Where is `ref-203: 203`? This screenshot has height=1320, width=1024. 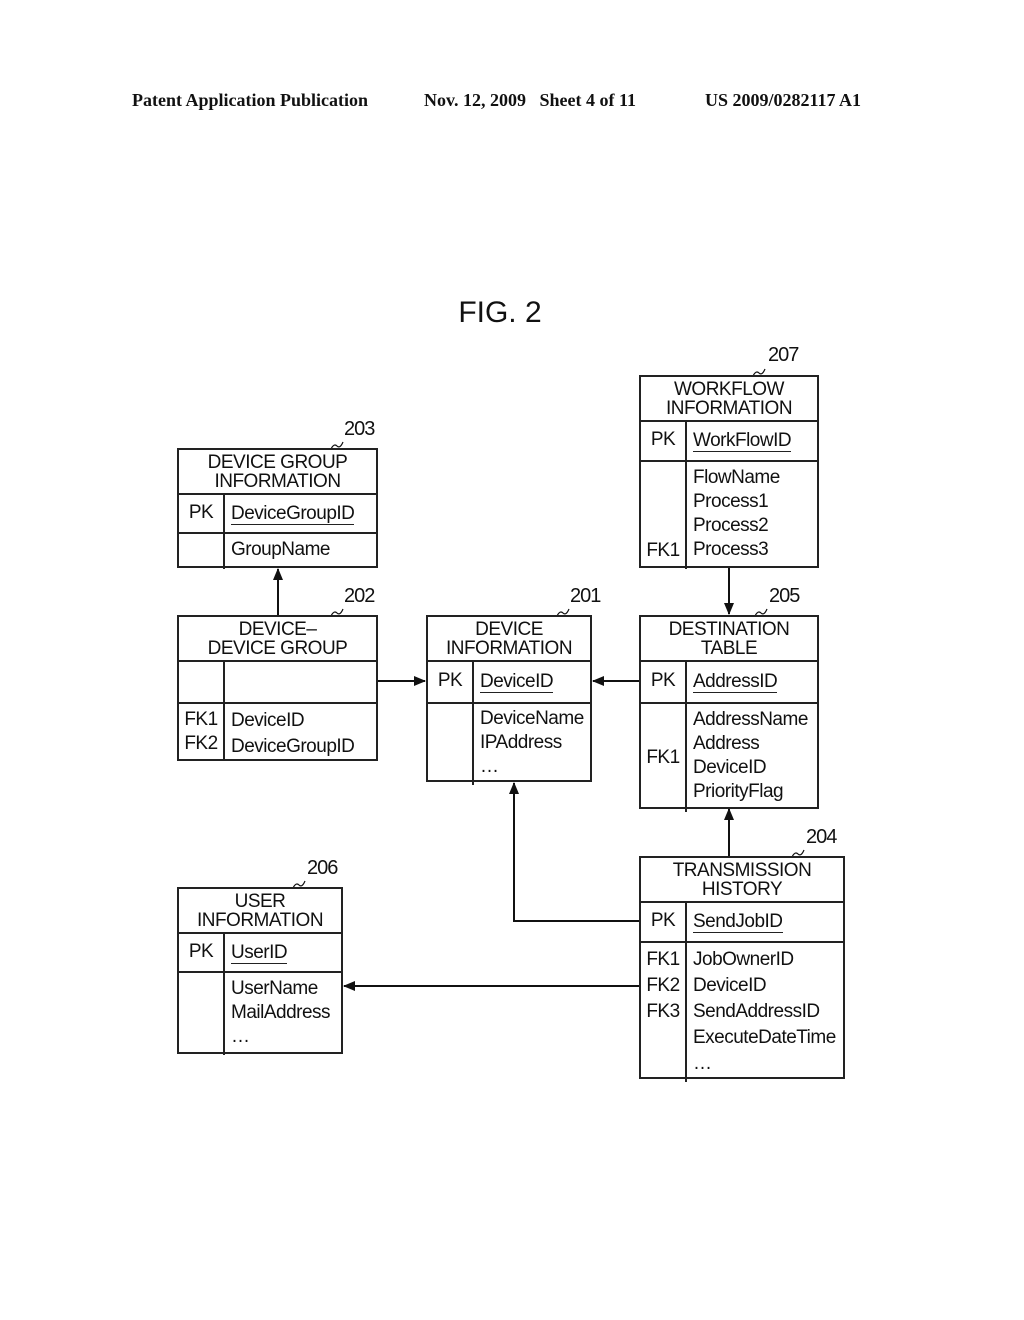 ref-203: 203 is located at coordinates (359, 429).